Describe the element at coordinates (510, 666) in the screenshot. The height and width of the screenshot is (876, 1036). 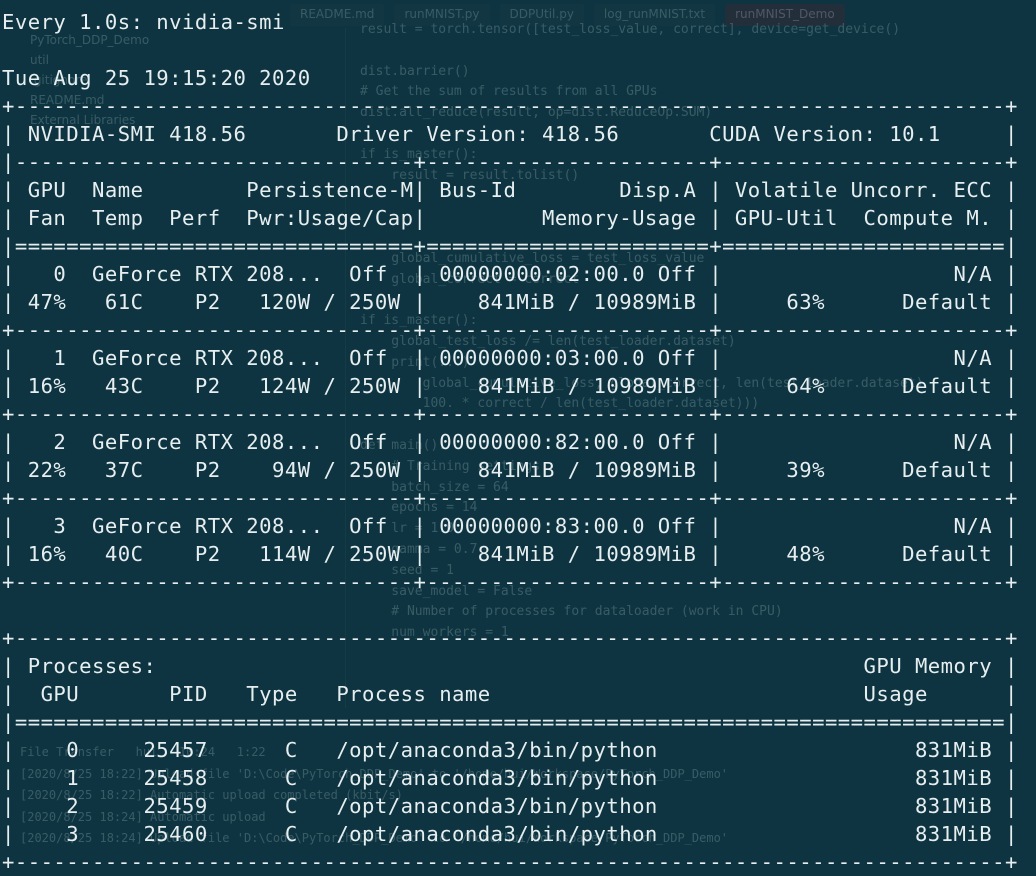
I see `terminal-line: | Processes: GPU Memory |` at that location.